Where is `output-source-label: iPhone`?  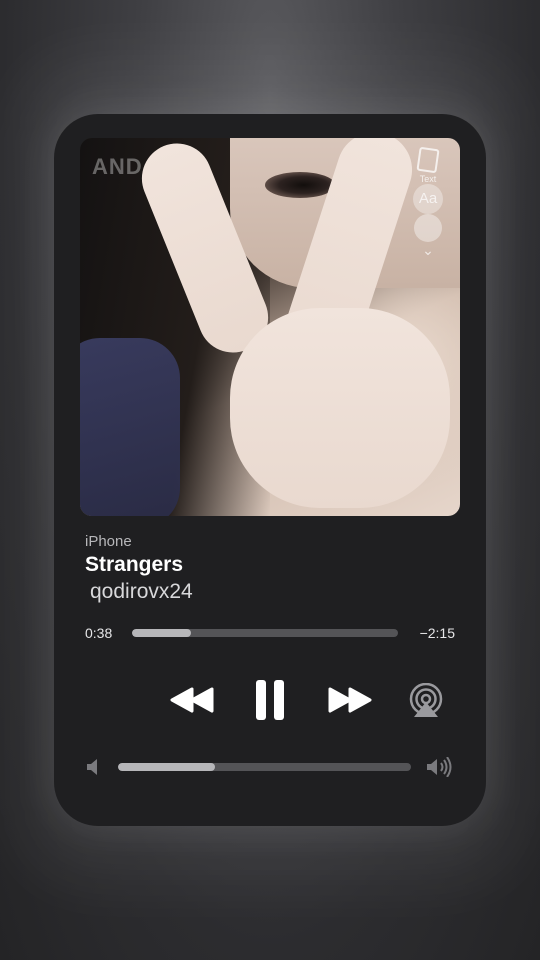
output-source-label: iPhone is located at coordinates (108, 541).